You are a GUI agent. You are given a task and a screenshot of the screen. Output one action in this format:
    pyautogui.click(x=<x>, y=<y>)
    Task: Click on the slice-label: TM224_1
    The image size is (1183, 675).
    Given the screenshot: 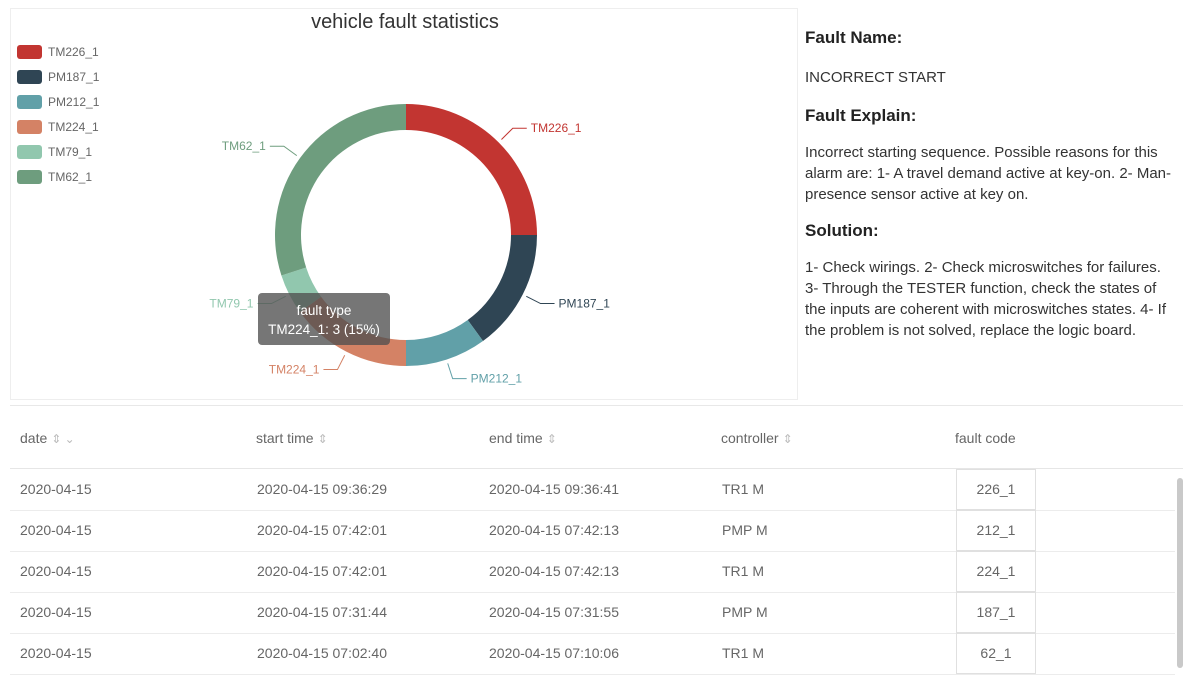 What is the action you would take?
    pyautogui.click(x=294, y=370)
    